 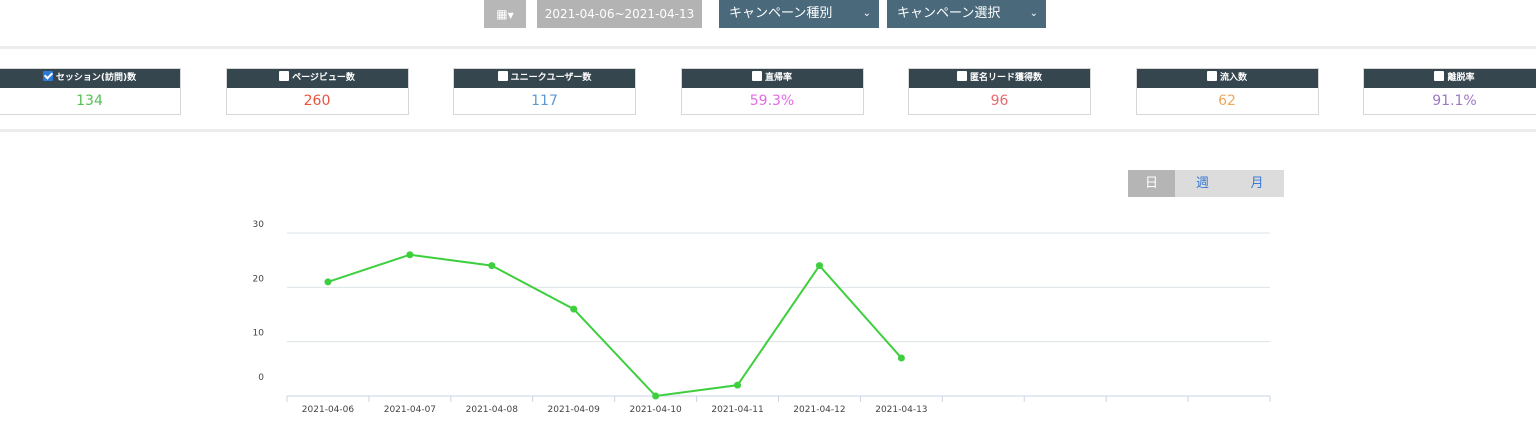 What do you see at coordinates (261, 378) in the screenshot?
I see `y-tick-label: 0` at bounding box center [261, 378].